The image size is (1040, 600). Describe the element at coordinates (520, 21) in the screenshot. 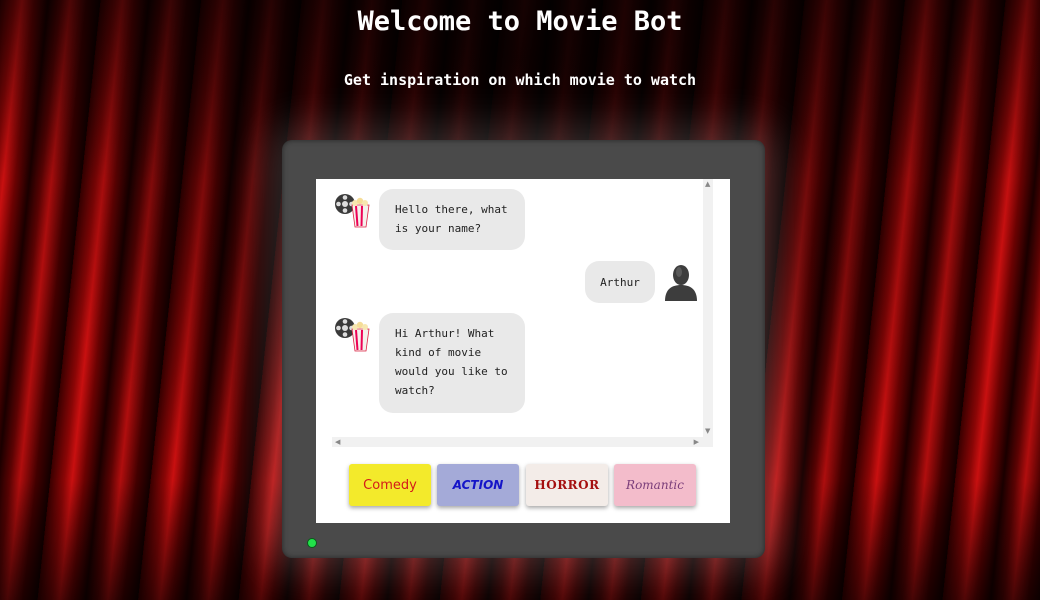

I see `page-title: Welcome to Movie Bot` at that location.